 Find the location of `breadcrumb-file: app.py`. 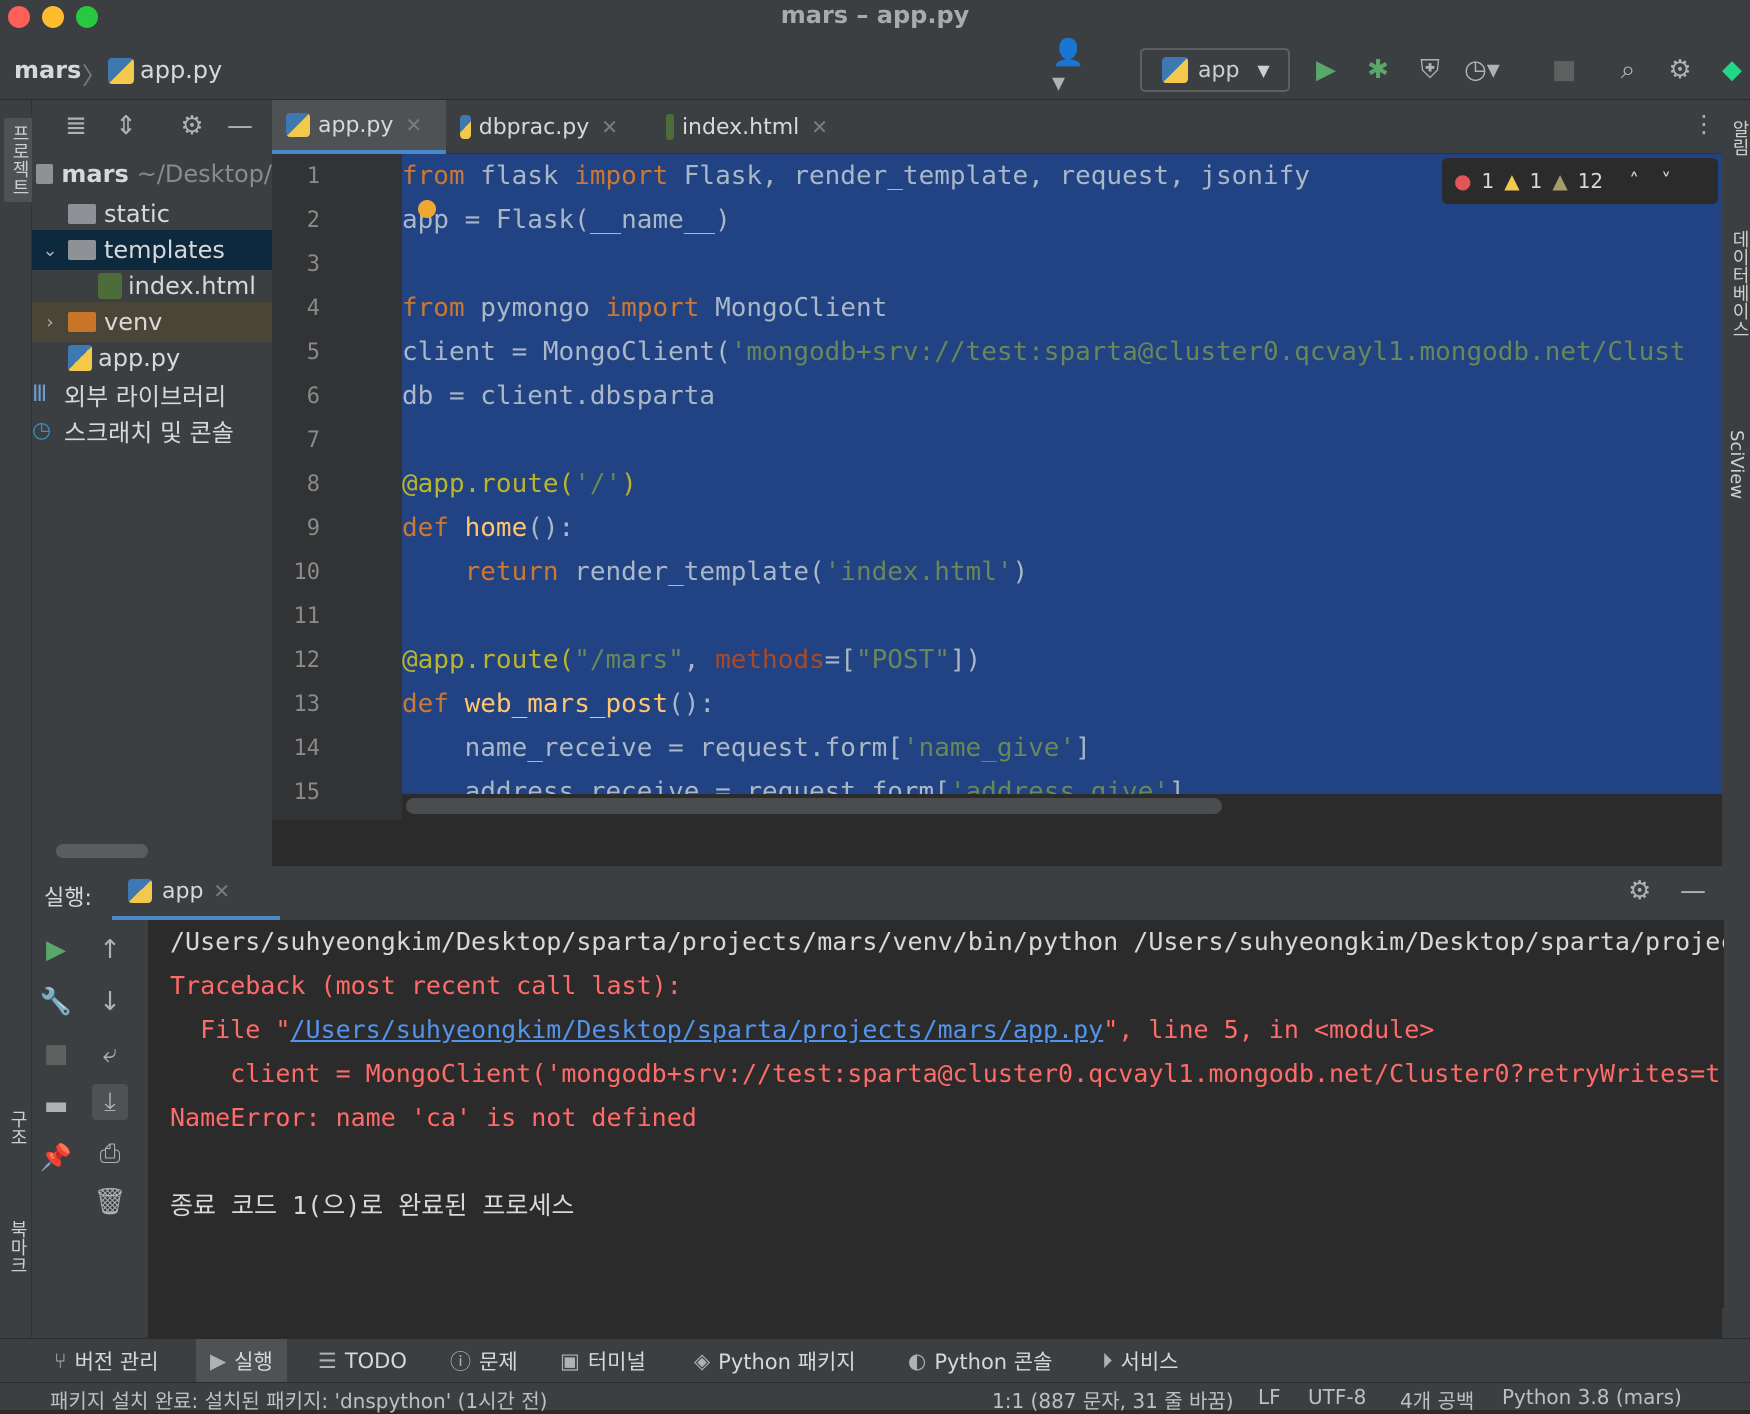

breadcrumb-file: app.py is located at coordinates (181, 70).